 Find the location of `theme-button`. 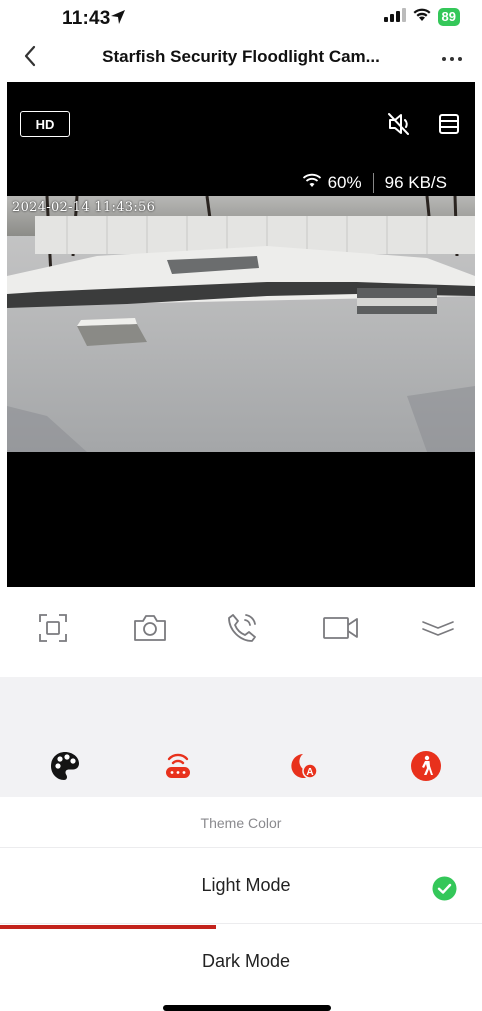

theme-button is located at coordinates (65, 768).